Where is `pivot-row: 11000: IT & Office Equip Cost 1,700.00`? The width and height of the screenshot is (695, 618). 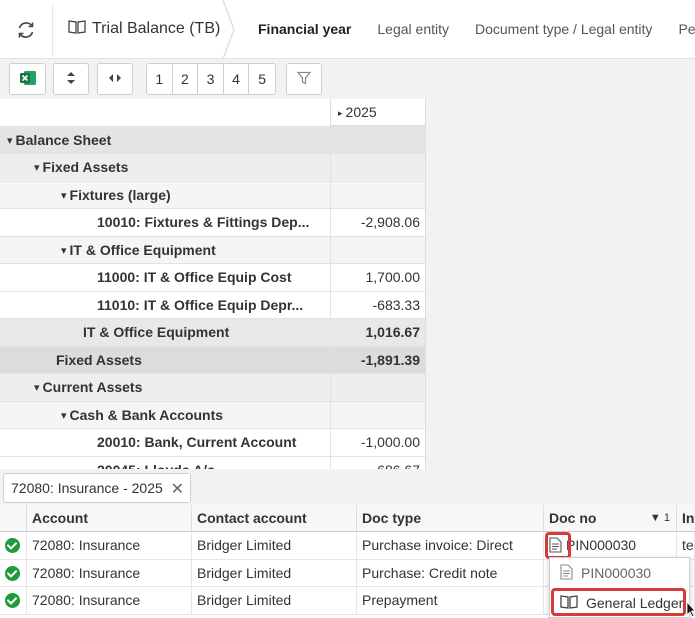
pivot-row: 11000: IT & Office Equip Cost 1,700.00 is located at coordinates (212, 278).